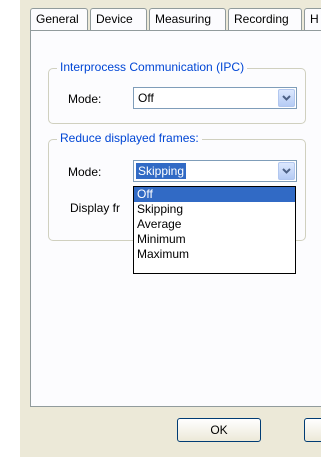  I want to click on reduce-mode-label: Mode:, so click(85, 172).